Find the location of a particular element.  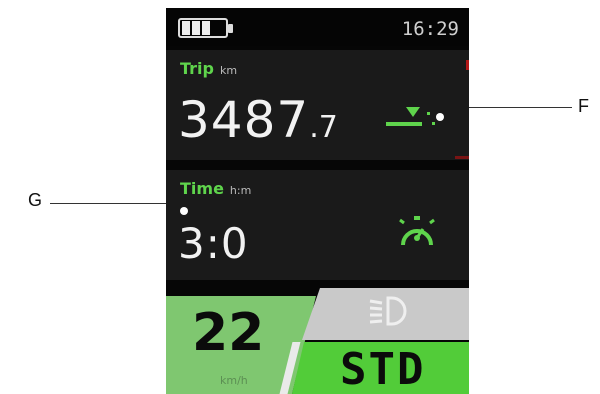

time-unit: h:m is located at coordinates (240, 190).